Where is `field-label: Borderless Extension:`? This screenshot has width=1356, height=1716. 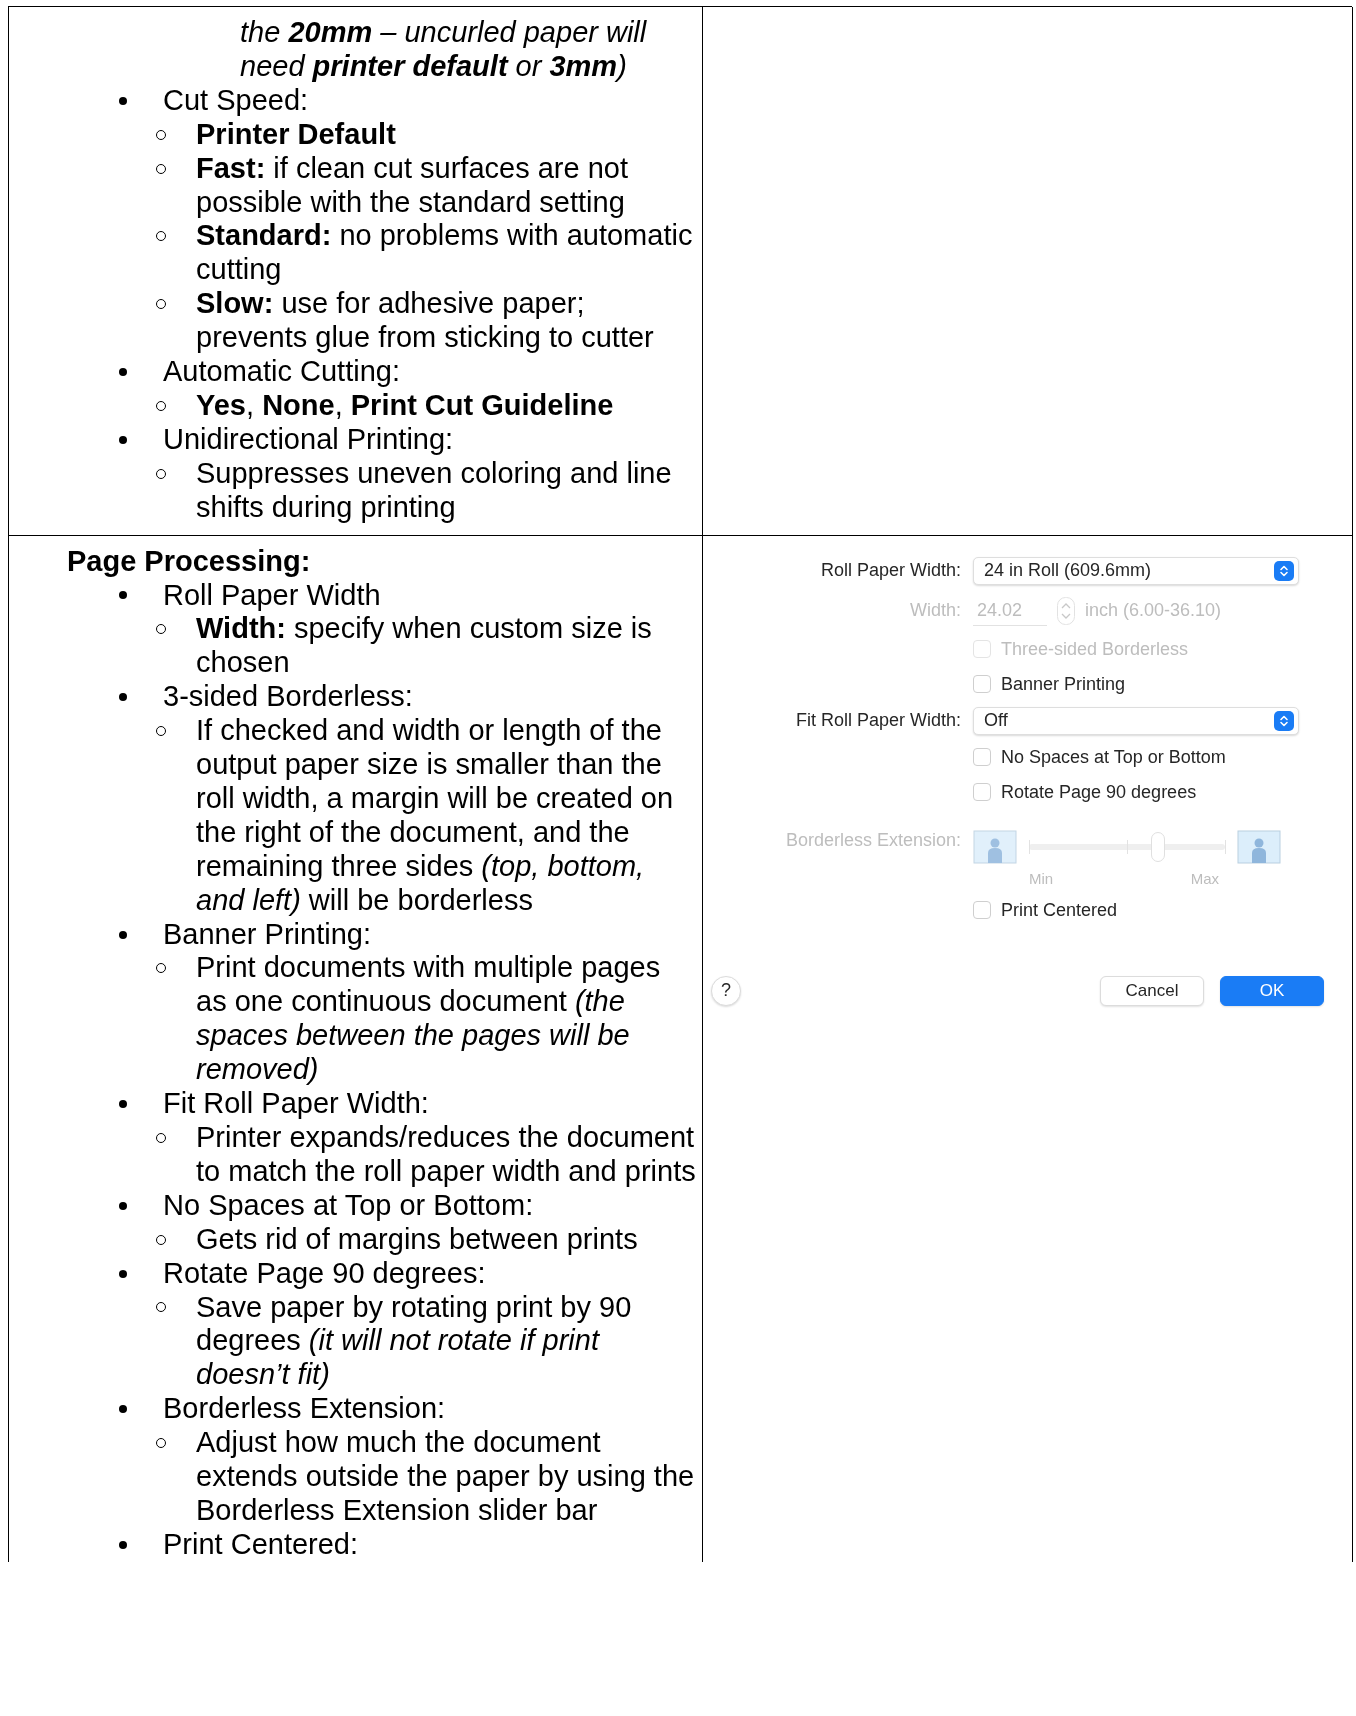 field-label: Borderless Extension: is located at coordinates (873, 840).